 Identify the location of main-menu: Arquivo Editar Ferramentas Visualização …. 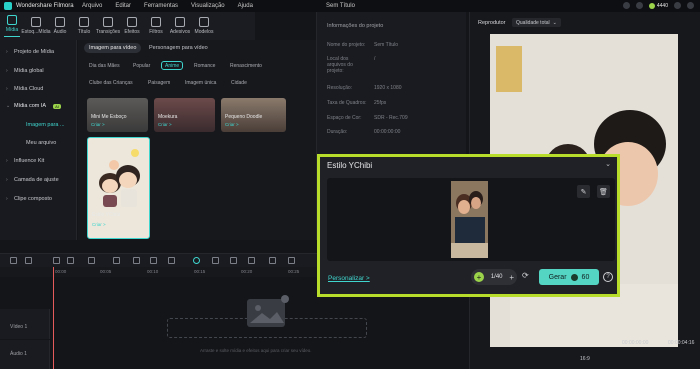
(167, 6).